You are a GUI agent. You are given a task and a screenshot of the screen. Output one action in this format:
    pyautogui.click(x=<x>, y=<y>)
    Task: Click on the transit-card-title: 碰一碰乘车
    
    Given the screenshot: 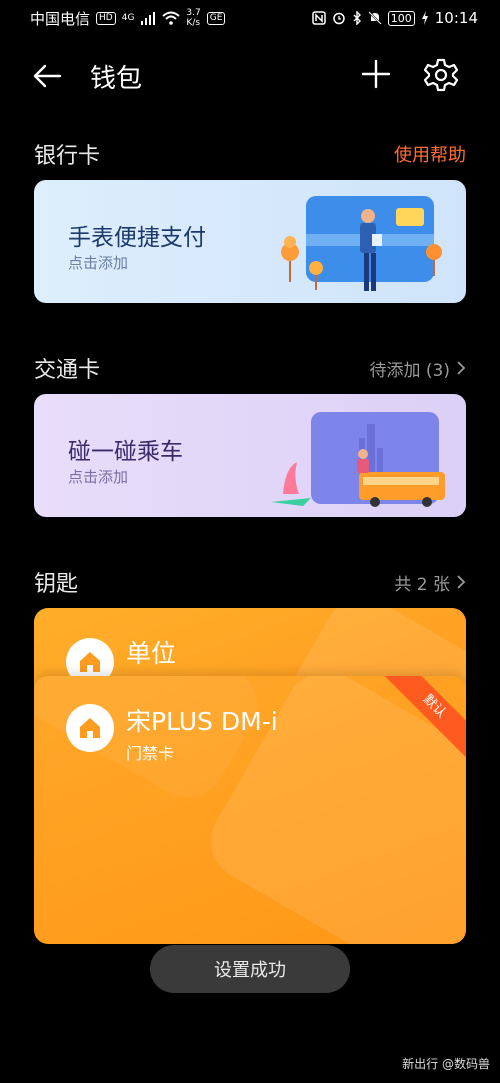 What is the action you would take?
    pyautogui.click(x=125, y=452)
    